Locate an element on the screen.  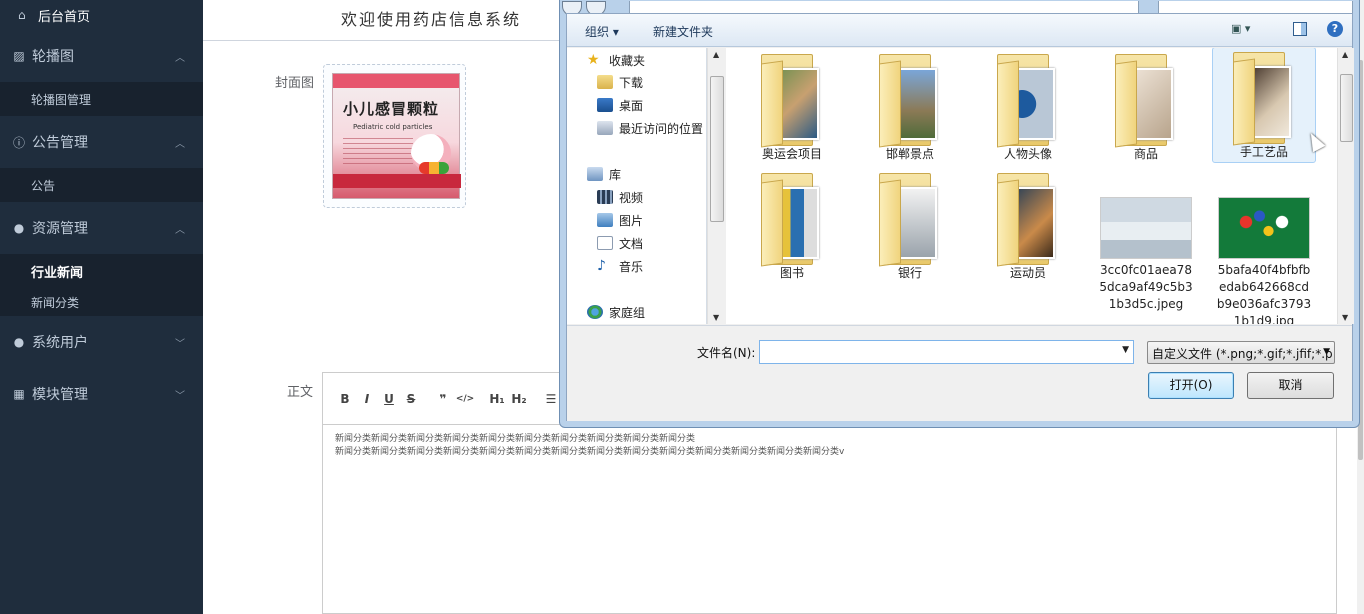
cover-label: 封面图 is located at coordinates (295, 83).